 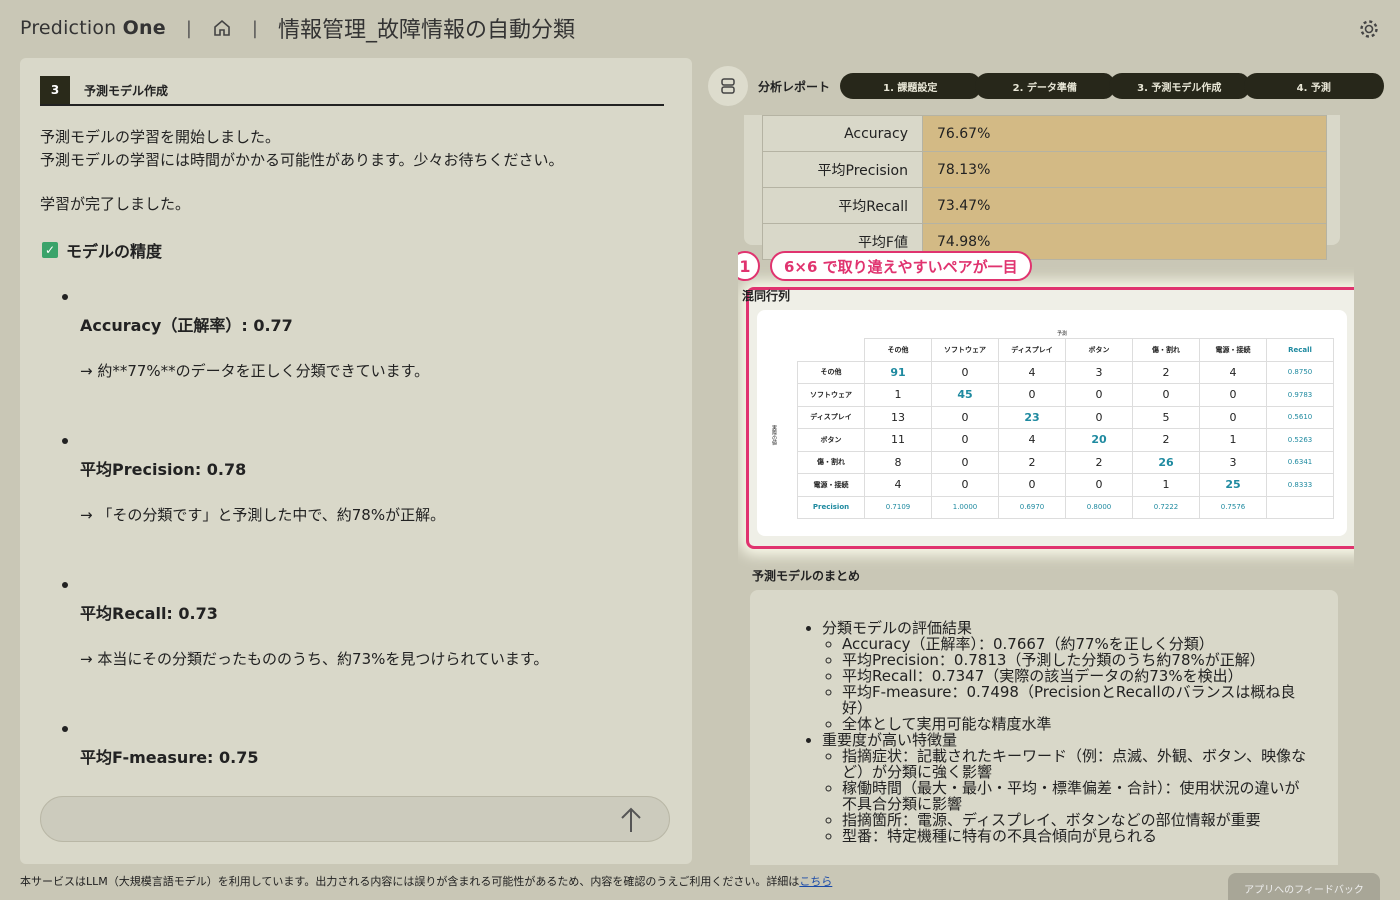 What do you see at coordinates (426, 30) in the screenshot?
I see `page-title: 情報管理_故障情報の自動分類` at bounding box center [426, 30].